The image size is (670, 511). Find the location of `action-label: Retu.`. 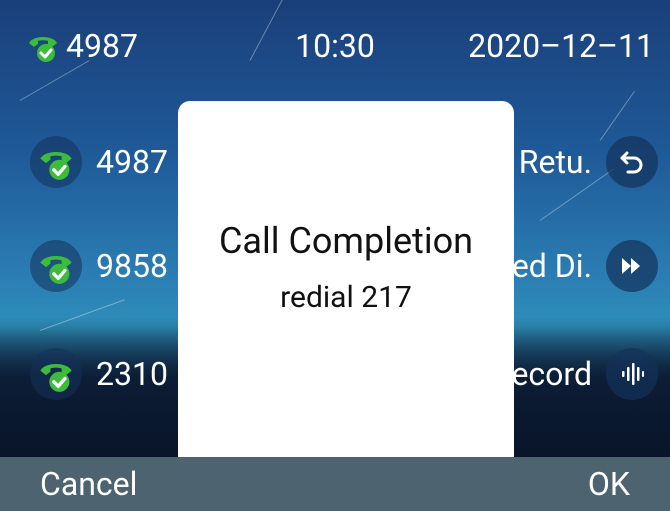

action-label: Retu. is located at coordinates (555, 162).